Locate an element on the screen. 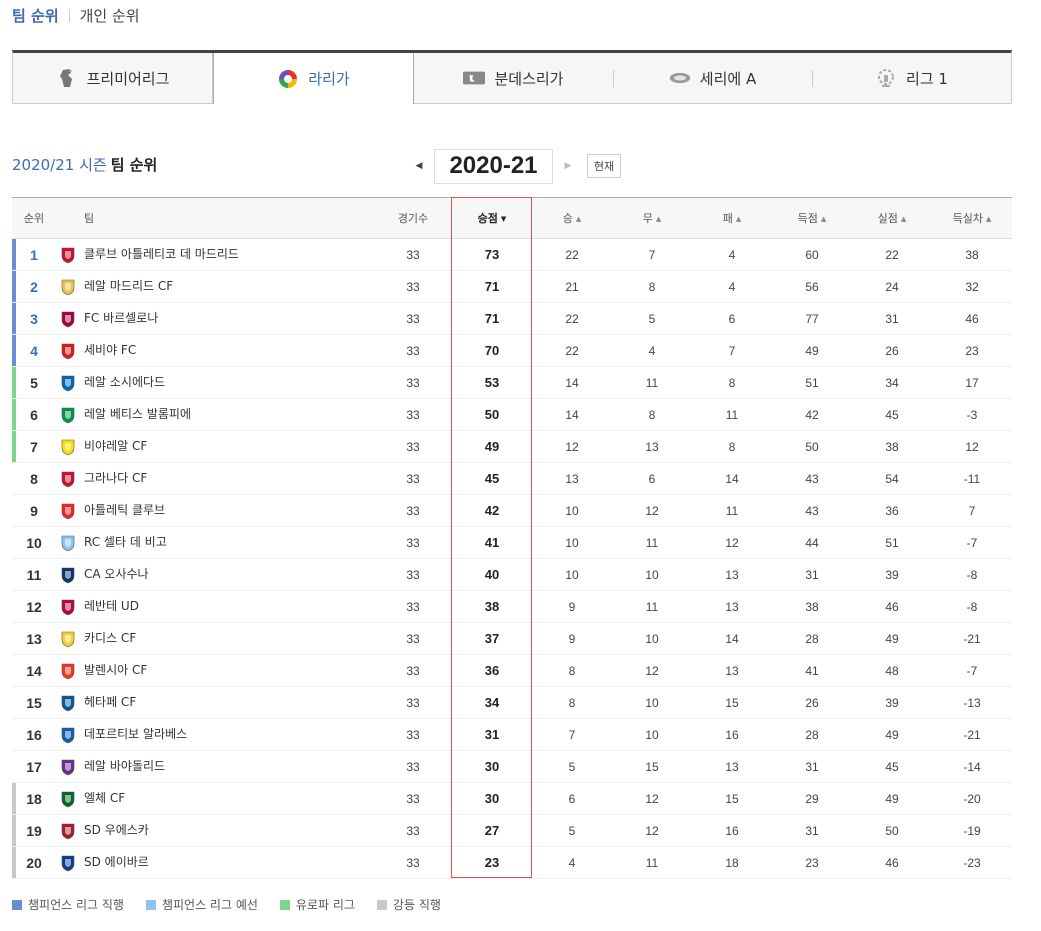 This screenshot has width=1041, height=931. barcelona-crest-icon is located at coordinates (68, 319).